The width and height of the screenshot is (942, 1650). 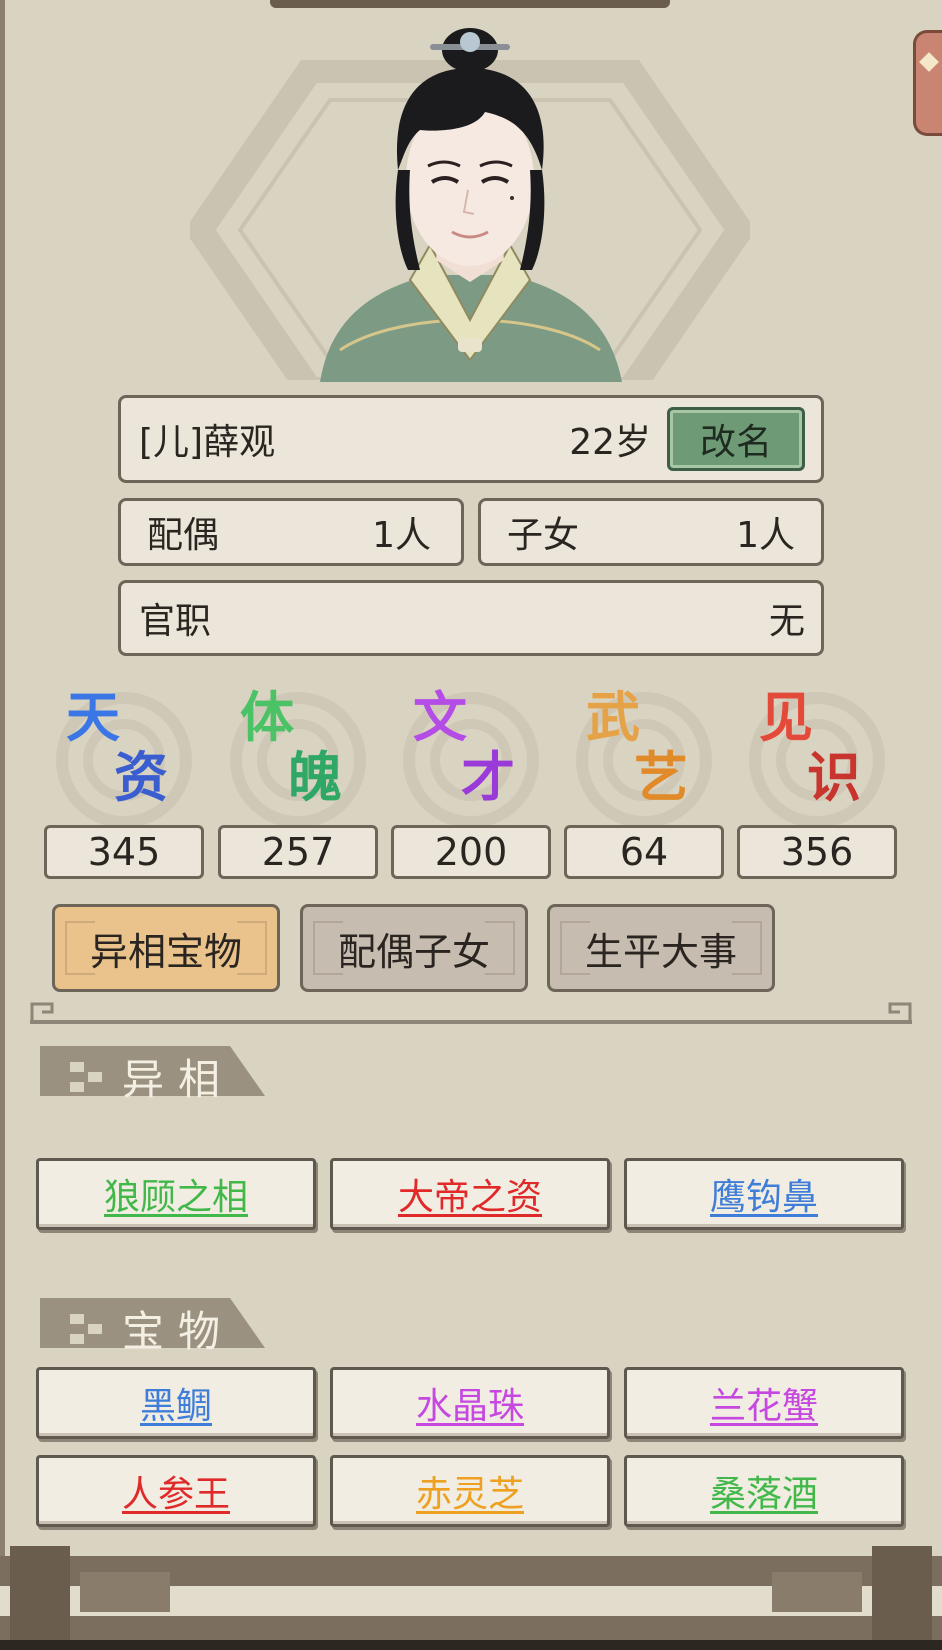 I want to click on children-label: 子女, so click(x=543, y=535).